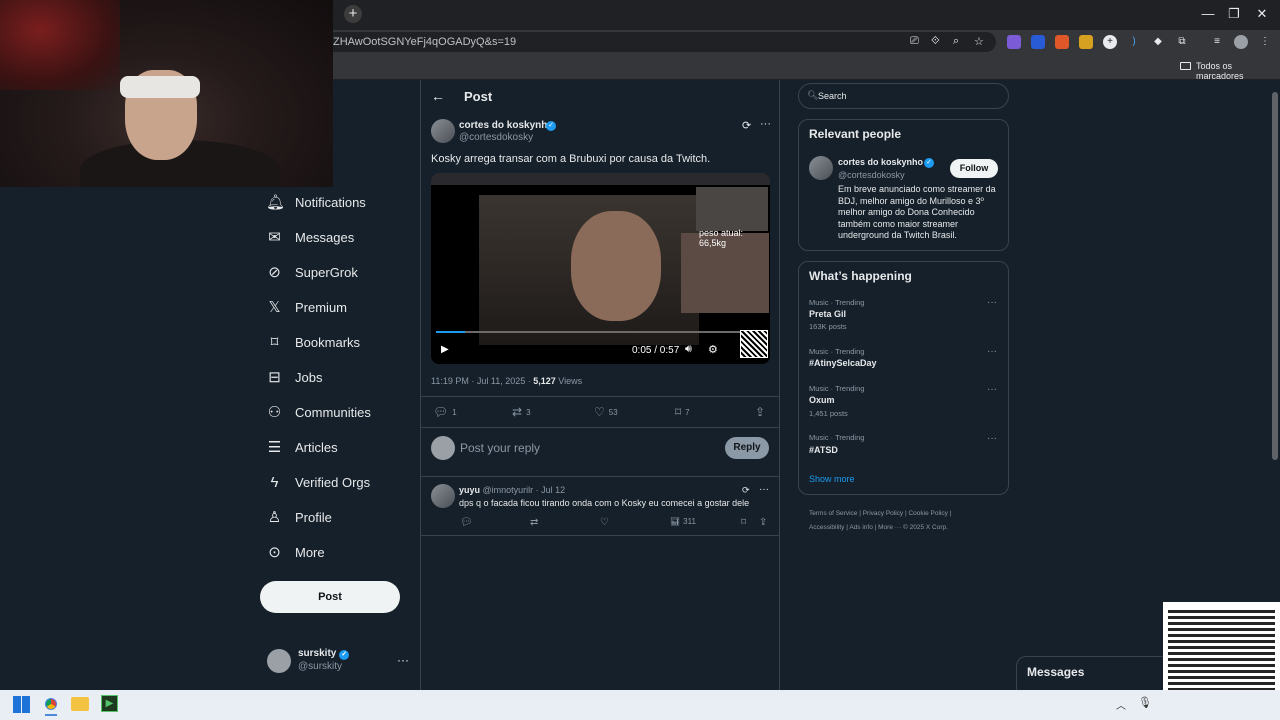 This screenshot has width=1280, height=720. Describe the element at coordinates (956, 41) in the screenshot. I see `zoom-icon: ⌕` at that location.